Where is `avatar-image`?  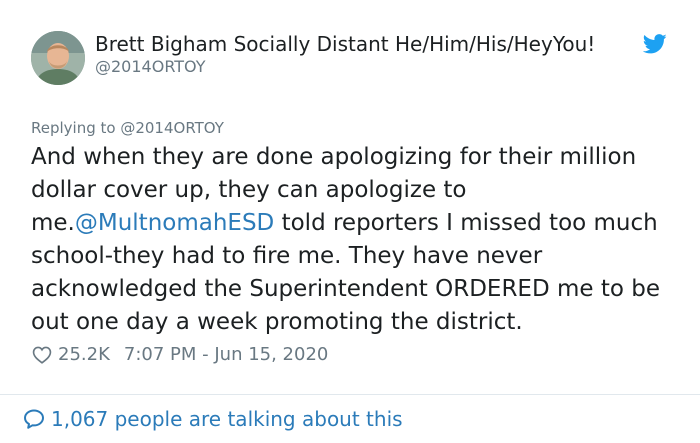
avatar-image is located at coordinates (58, 58).